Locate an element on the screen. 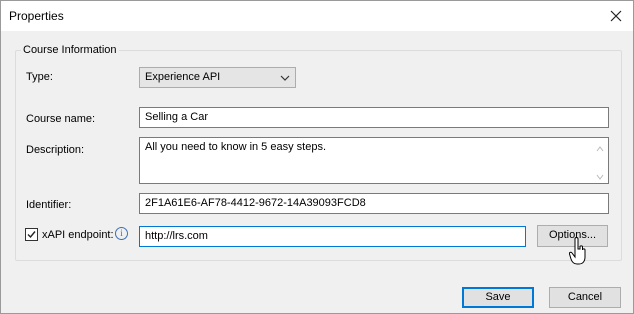 The width and height of the screenshot is (634, 314). mouse-pointer-icon is located at coordinates (578, 253).